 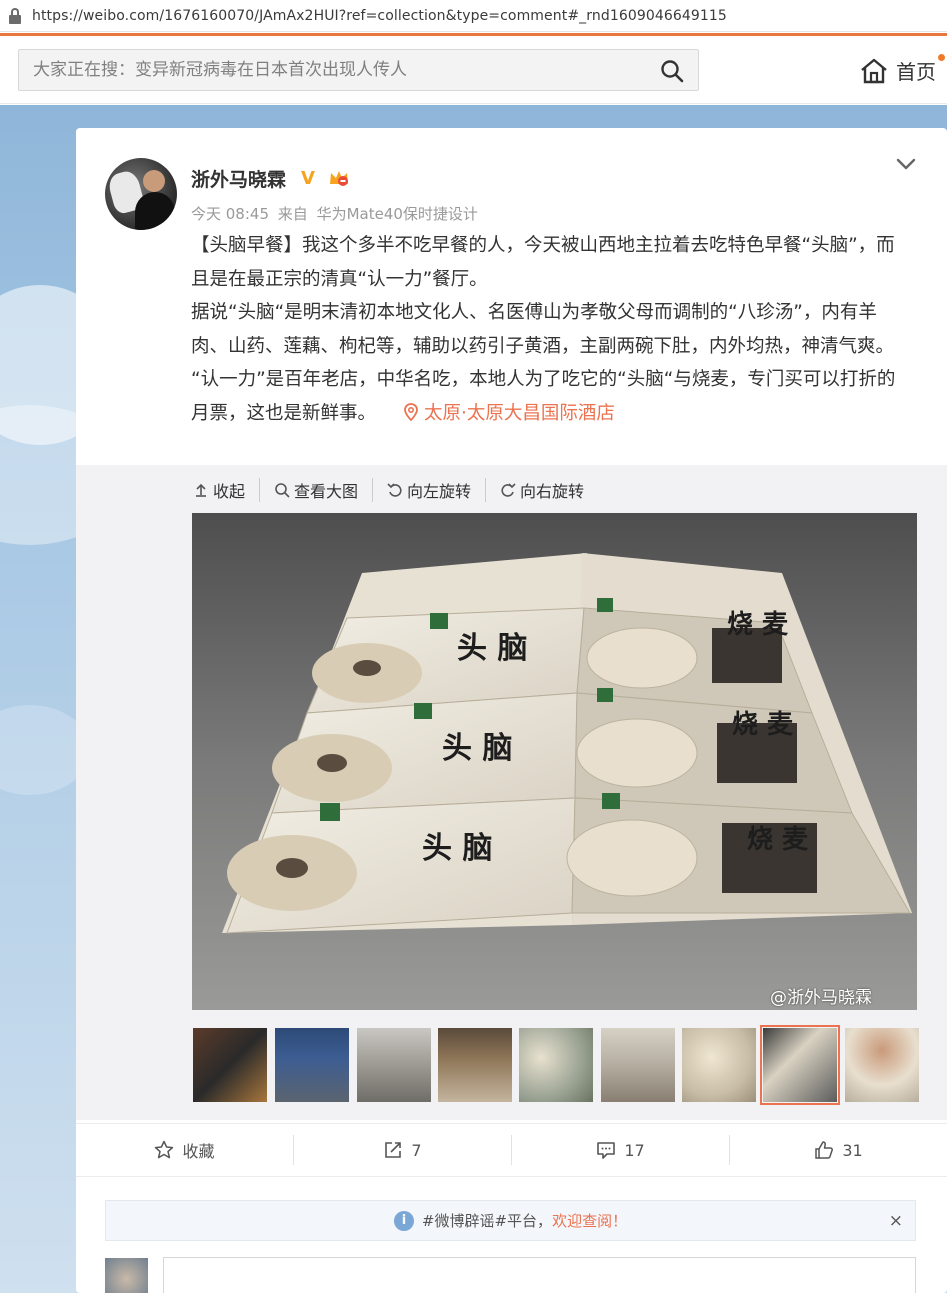 What do you see at coordinates (229, 491) in the screenshot?
I see `collapse-label: 收起` at bounding box center [229, 491].